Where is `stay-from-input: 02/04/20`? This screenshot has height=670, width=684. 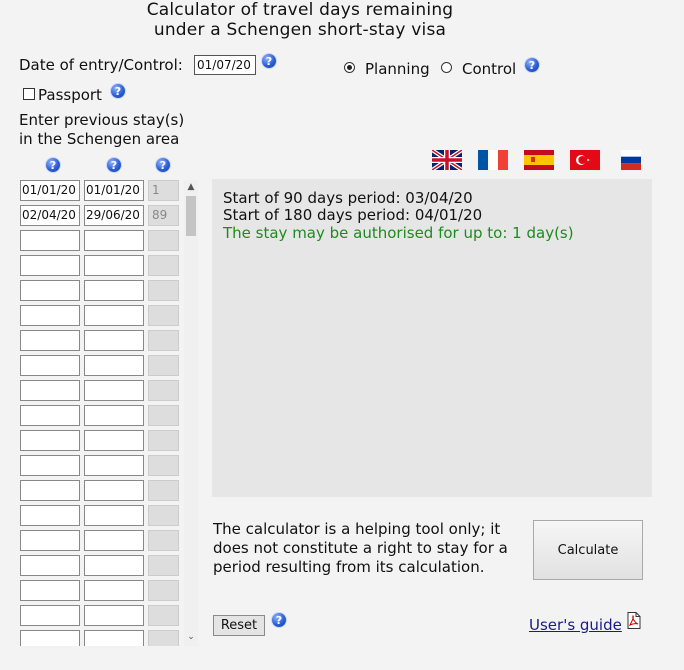
stay-from-input: 02/04/20 is located at coordinates (50, 215).